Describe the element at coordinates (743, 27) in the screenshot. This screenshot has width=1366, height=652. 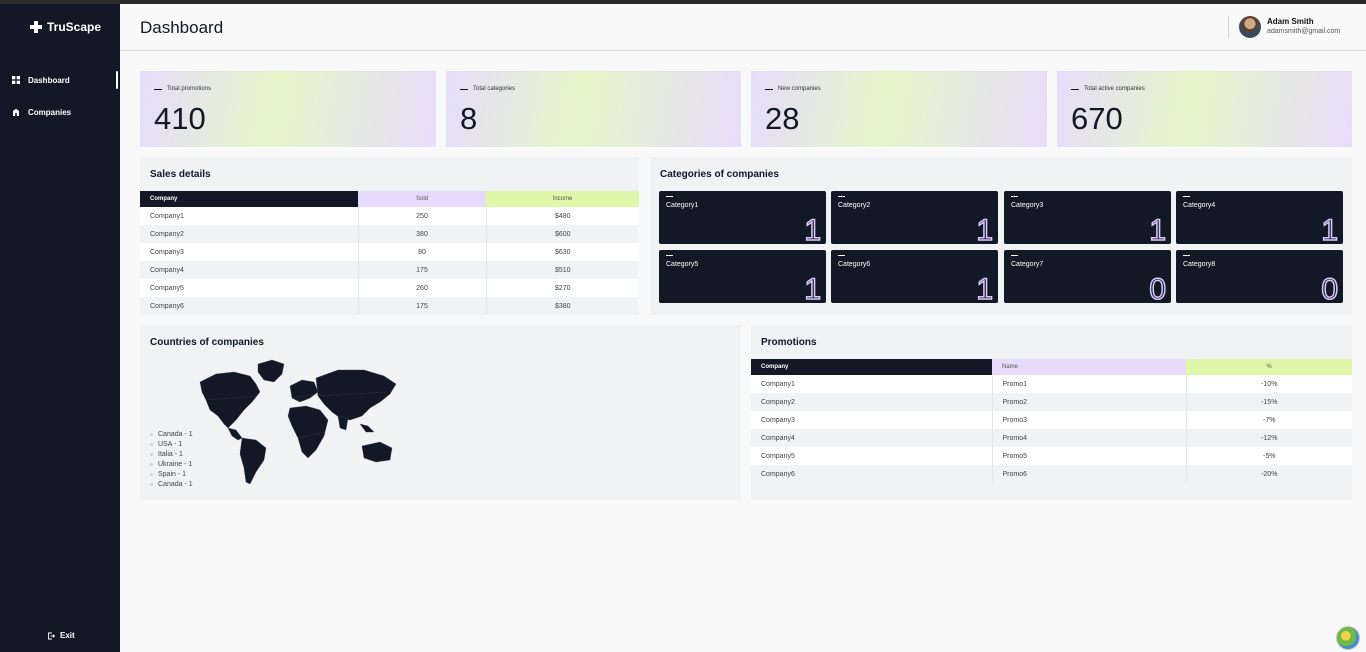
I see `top-header: Dashboard Adam Smith adamsmith@gmail.com` at that location.